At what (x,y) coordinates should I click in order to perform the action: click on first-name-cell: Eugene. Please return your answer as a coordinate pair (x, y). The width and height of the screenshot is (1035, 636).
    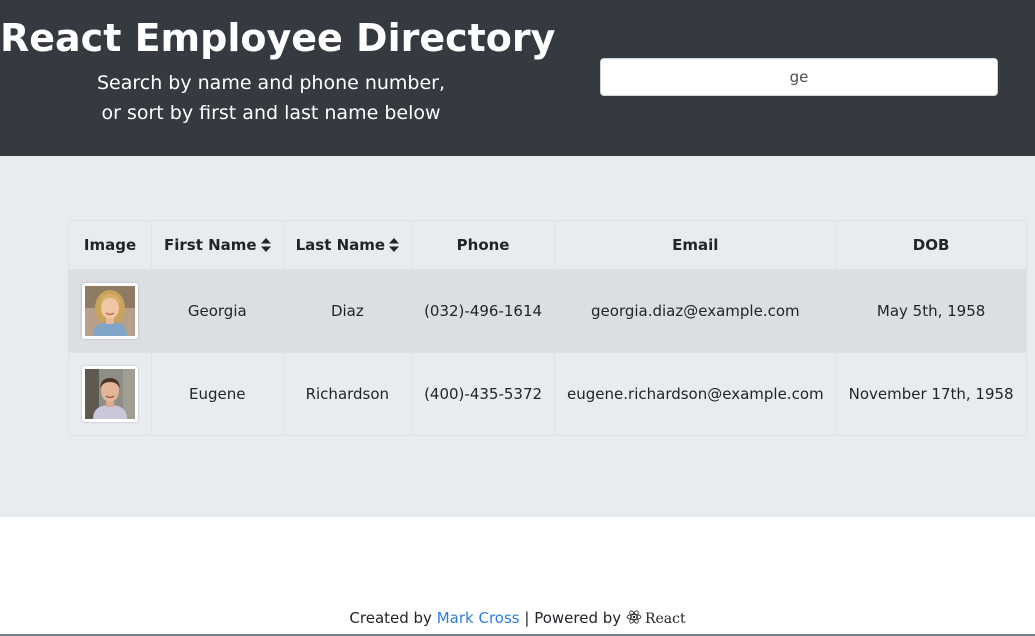
    Looking at the image, I should click on (217, 394).